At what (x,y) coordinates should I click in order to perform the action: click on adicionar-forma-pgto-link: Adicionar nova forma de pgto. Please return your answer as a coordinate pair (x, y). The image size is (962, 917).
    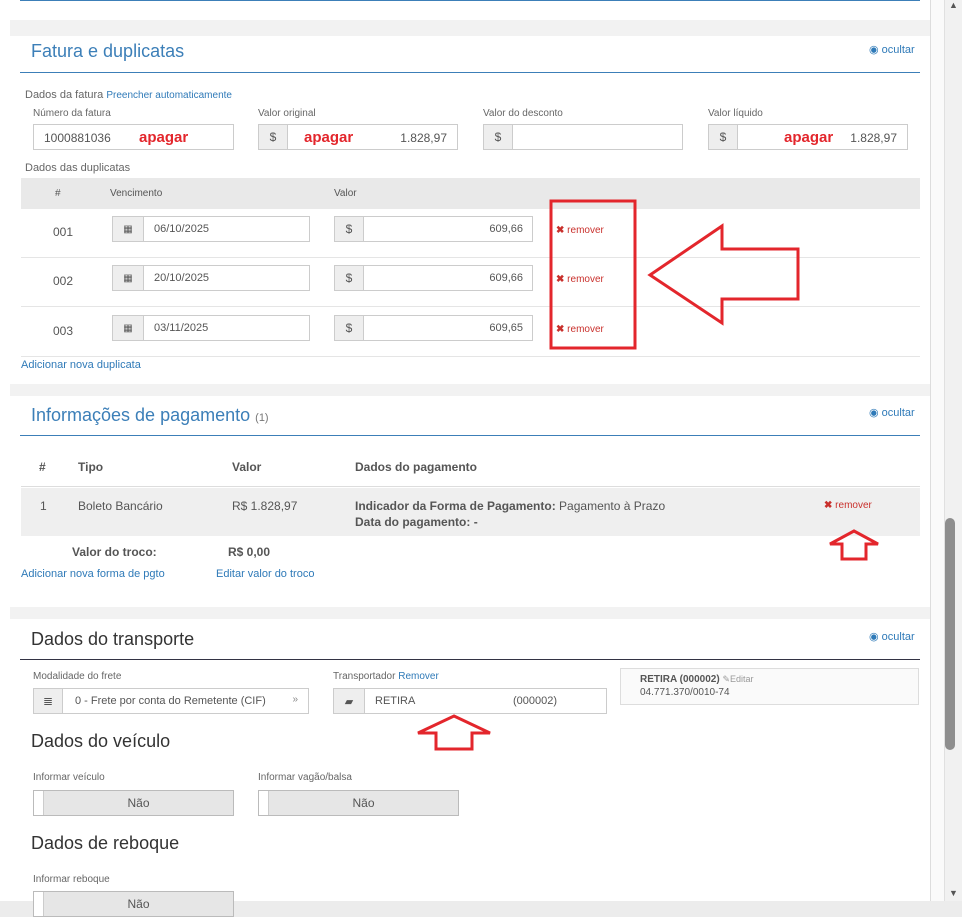
    Looking at the image, I should click on (93, 574).